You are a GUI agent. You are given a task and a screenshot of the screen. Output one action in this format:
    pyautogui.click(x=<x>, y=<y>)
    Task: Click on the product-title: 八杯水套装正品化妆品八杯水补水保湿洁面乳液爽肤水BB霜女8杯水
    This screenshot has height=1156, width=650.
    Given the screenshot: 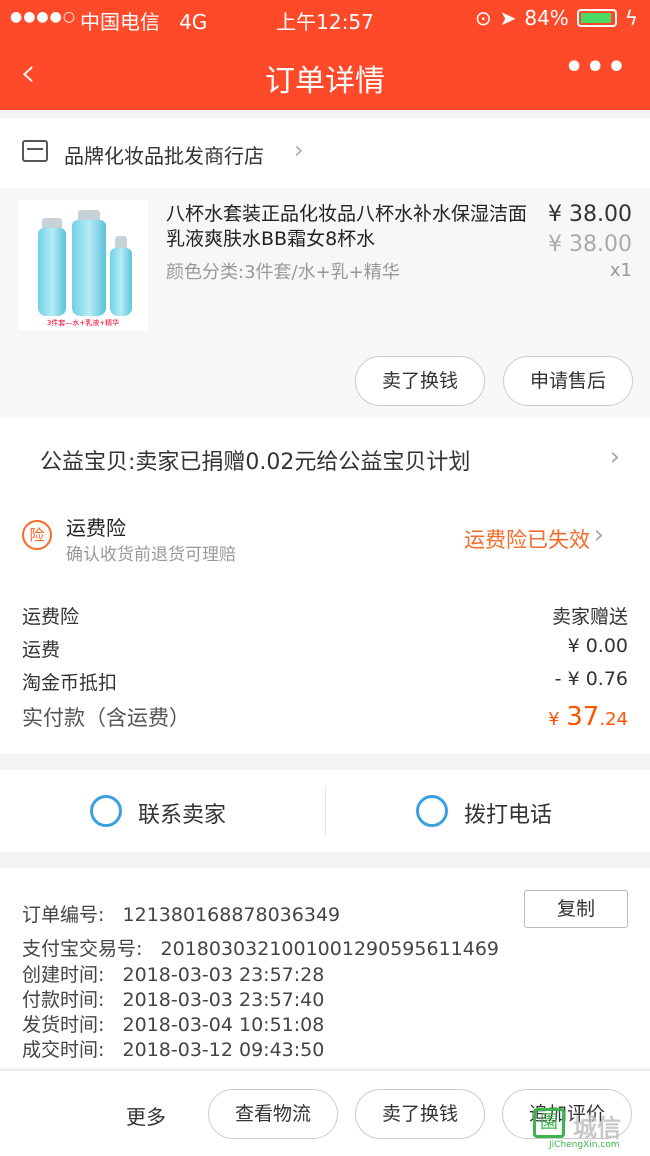 What is the action you would take?
    pyautogui.click(x=351, y=227)
    